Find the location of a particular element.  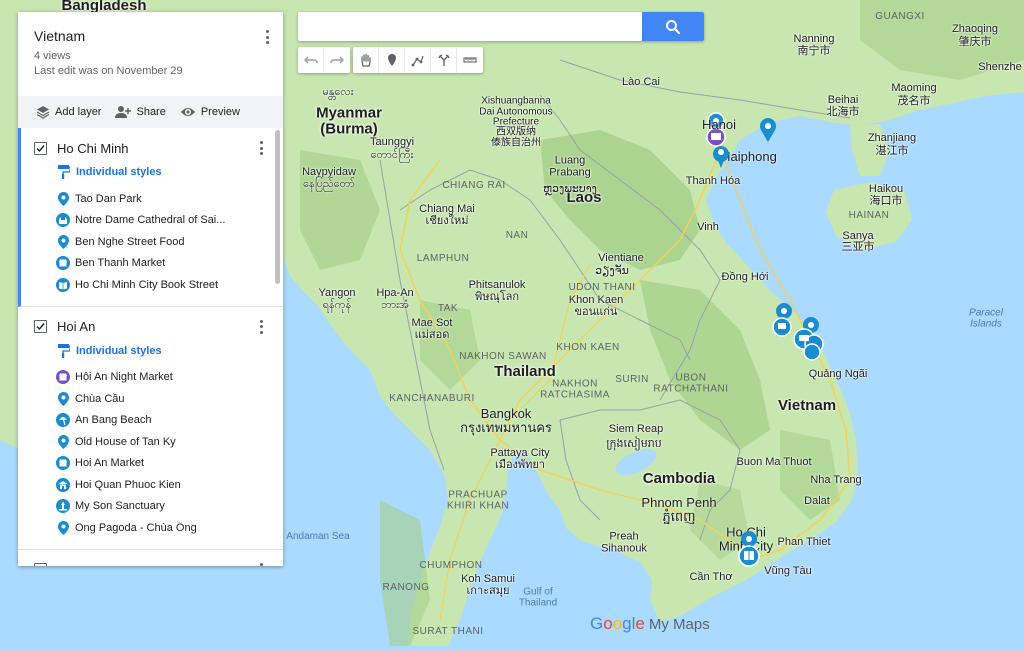

map-label-phitsanulok: Phitsanulok is located at coordinates (497, 285).